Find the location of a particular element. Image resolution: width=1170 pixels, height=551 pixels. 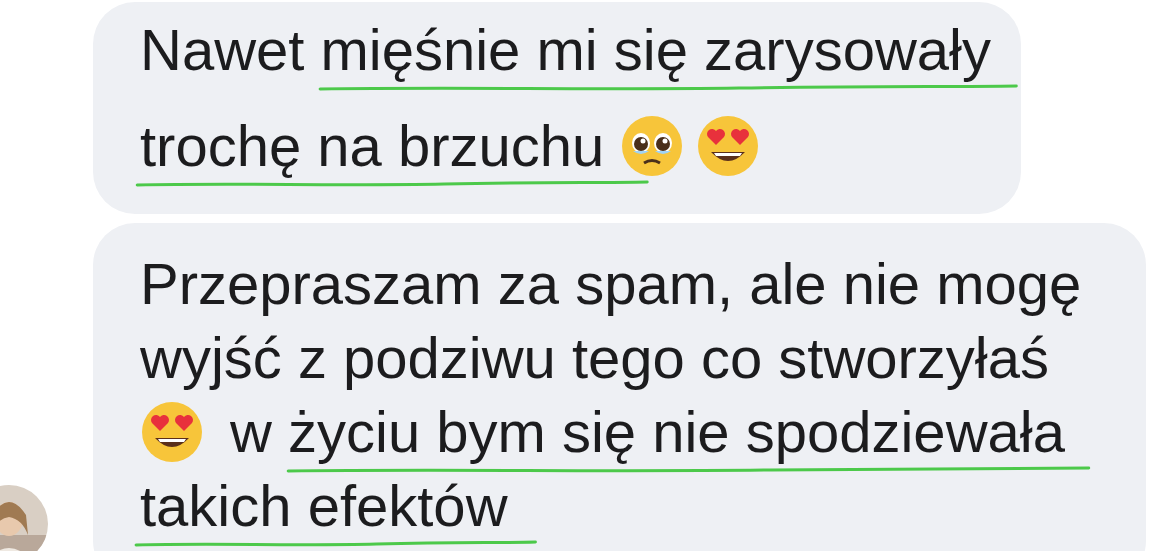

message-text: trochę na brzuchu is located at coordinates (373, 145).